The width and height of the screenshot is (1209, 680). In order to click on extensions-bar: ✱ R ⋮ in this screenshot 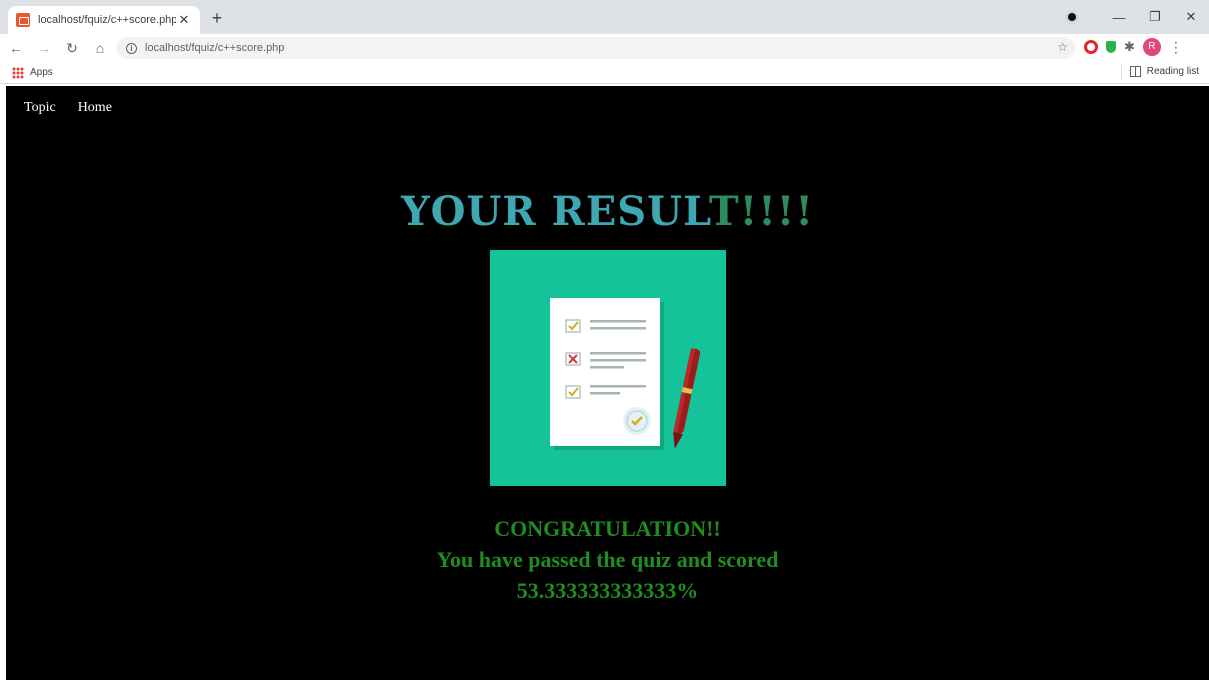, I will do `click(1133, 47)`.